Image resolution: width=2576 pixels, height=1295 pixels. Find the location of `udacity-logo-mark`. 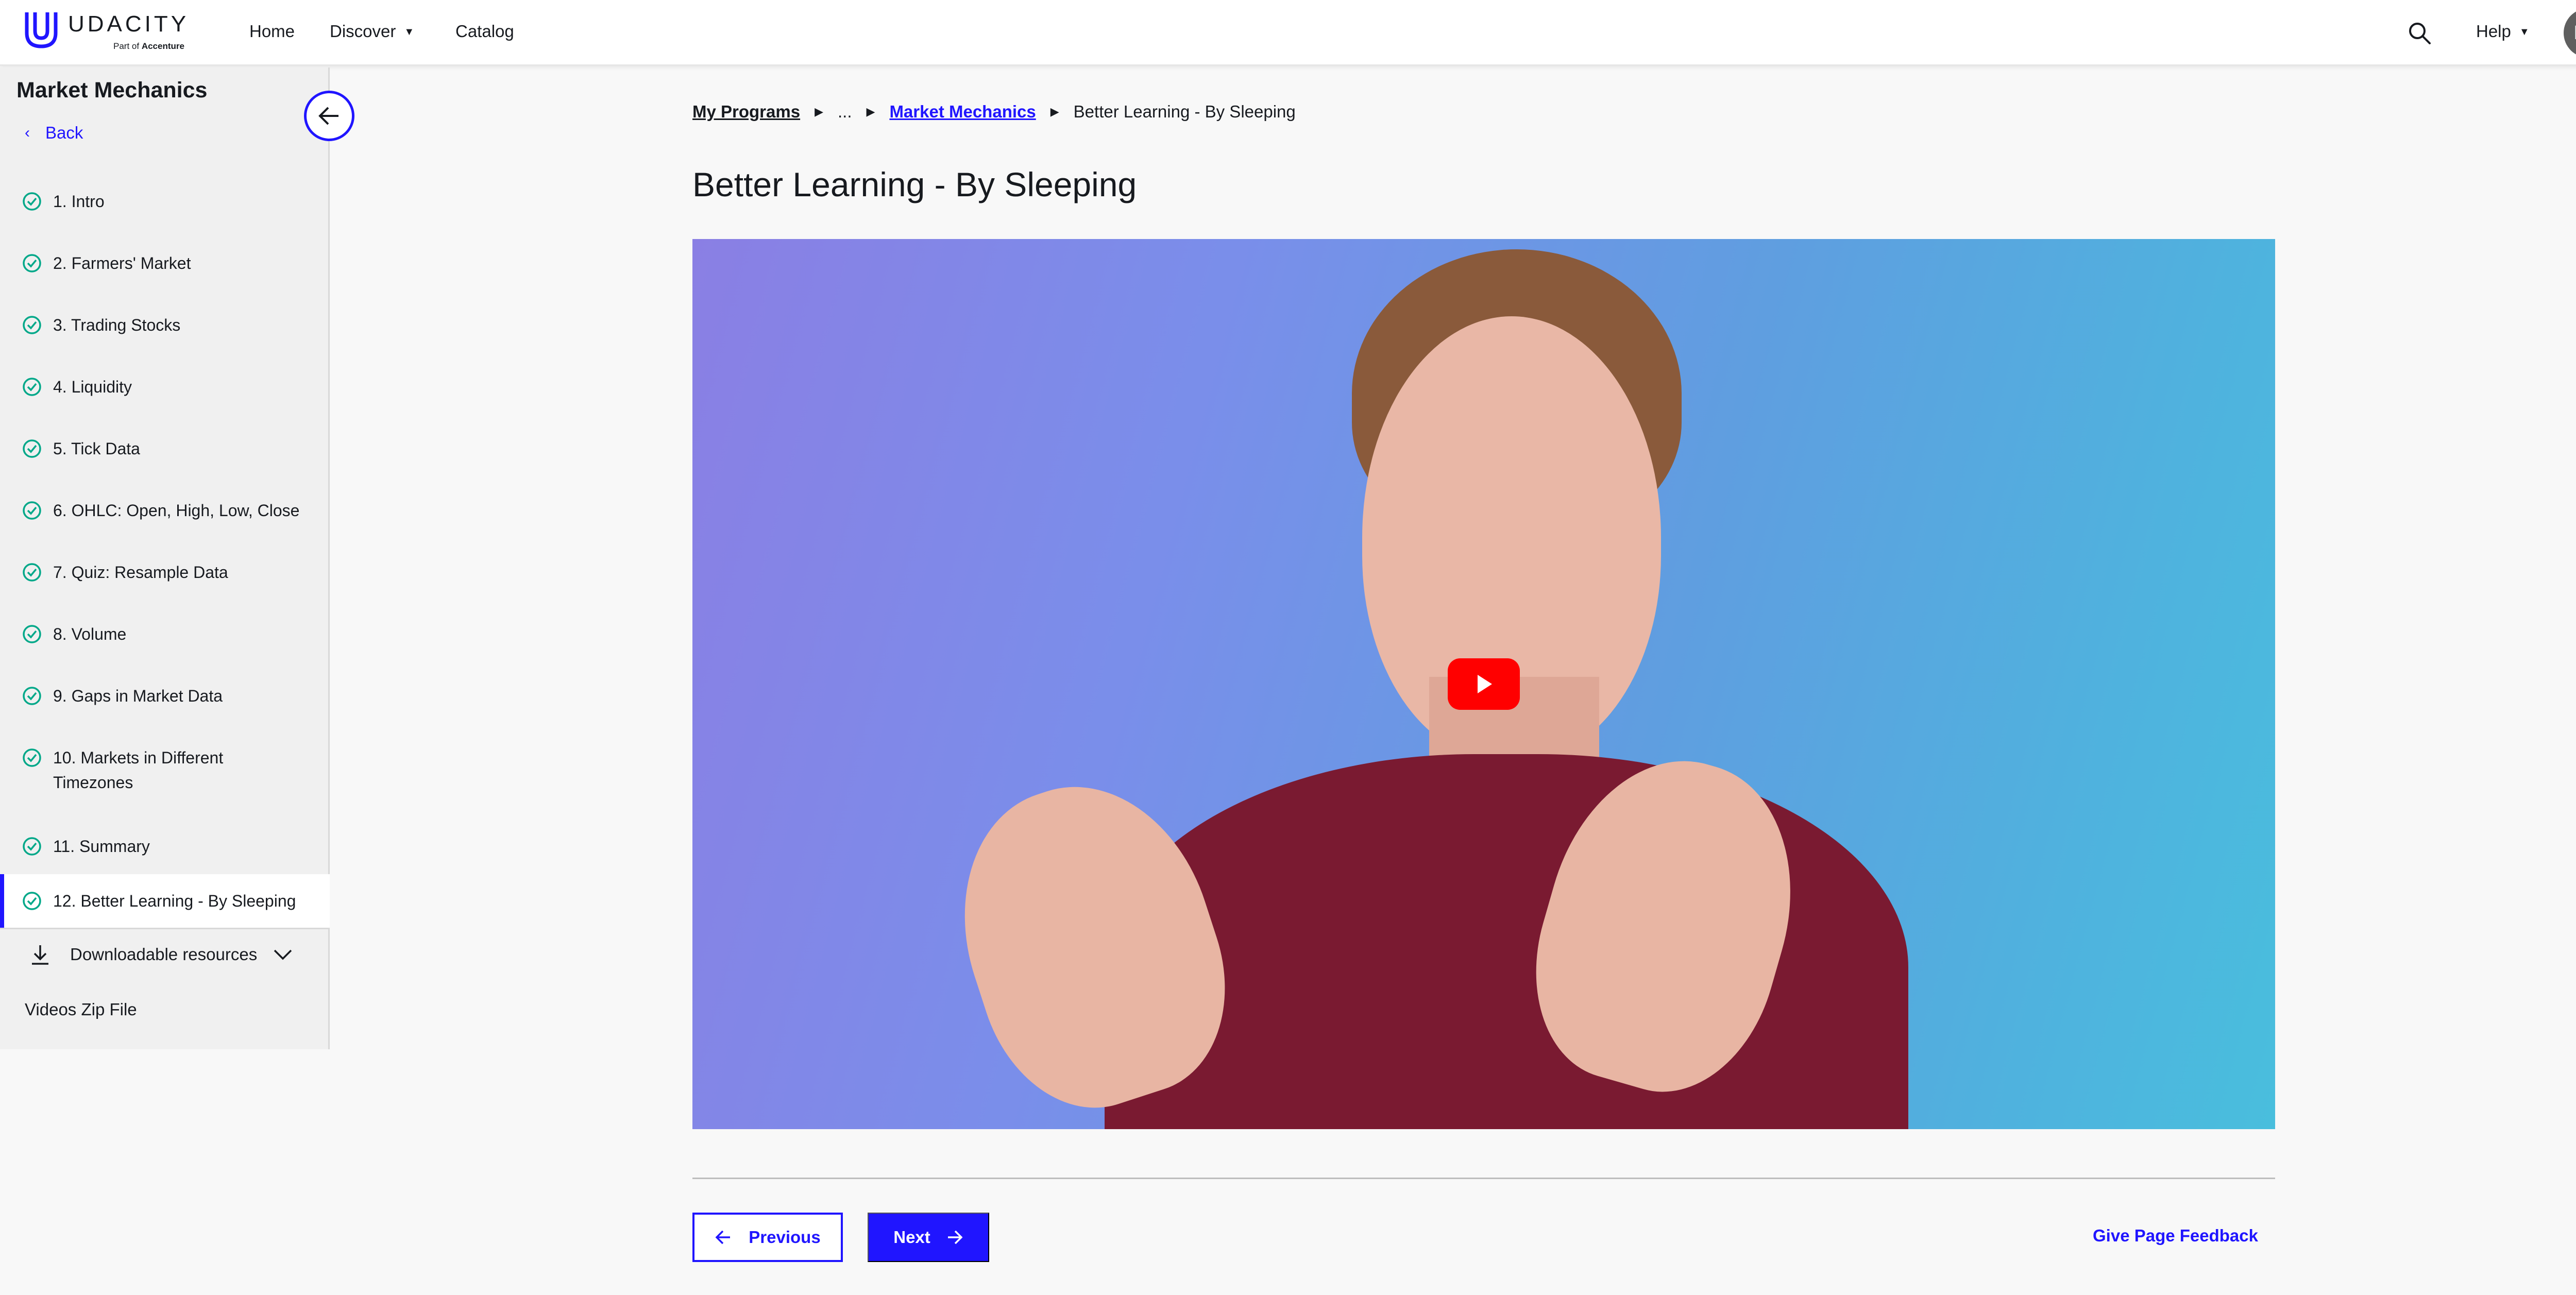

udacity-logo-mark is located at coordinates (41, 30).